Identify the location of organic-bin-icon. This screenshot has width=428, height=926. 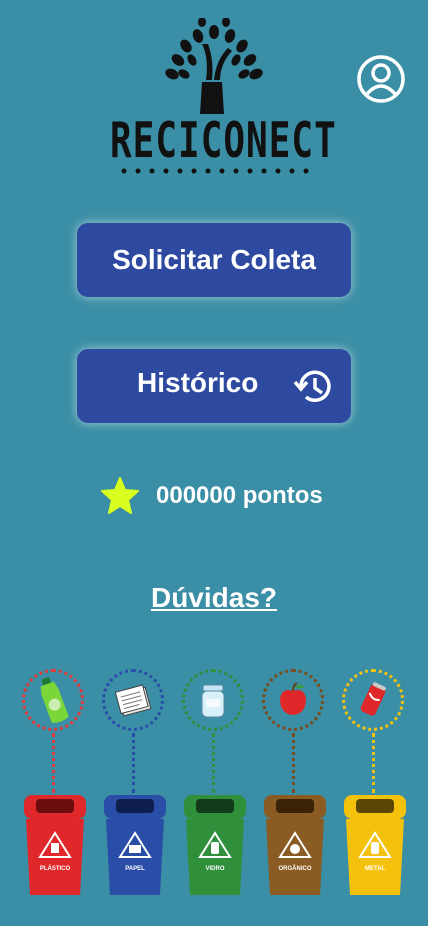
(295, 845).